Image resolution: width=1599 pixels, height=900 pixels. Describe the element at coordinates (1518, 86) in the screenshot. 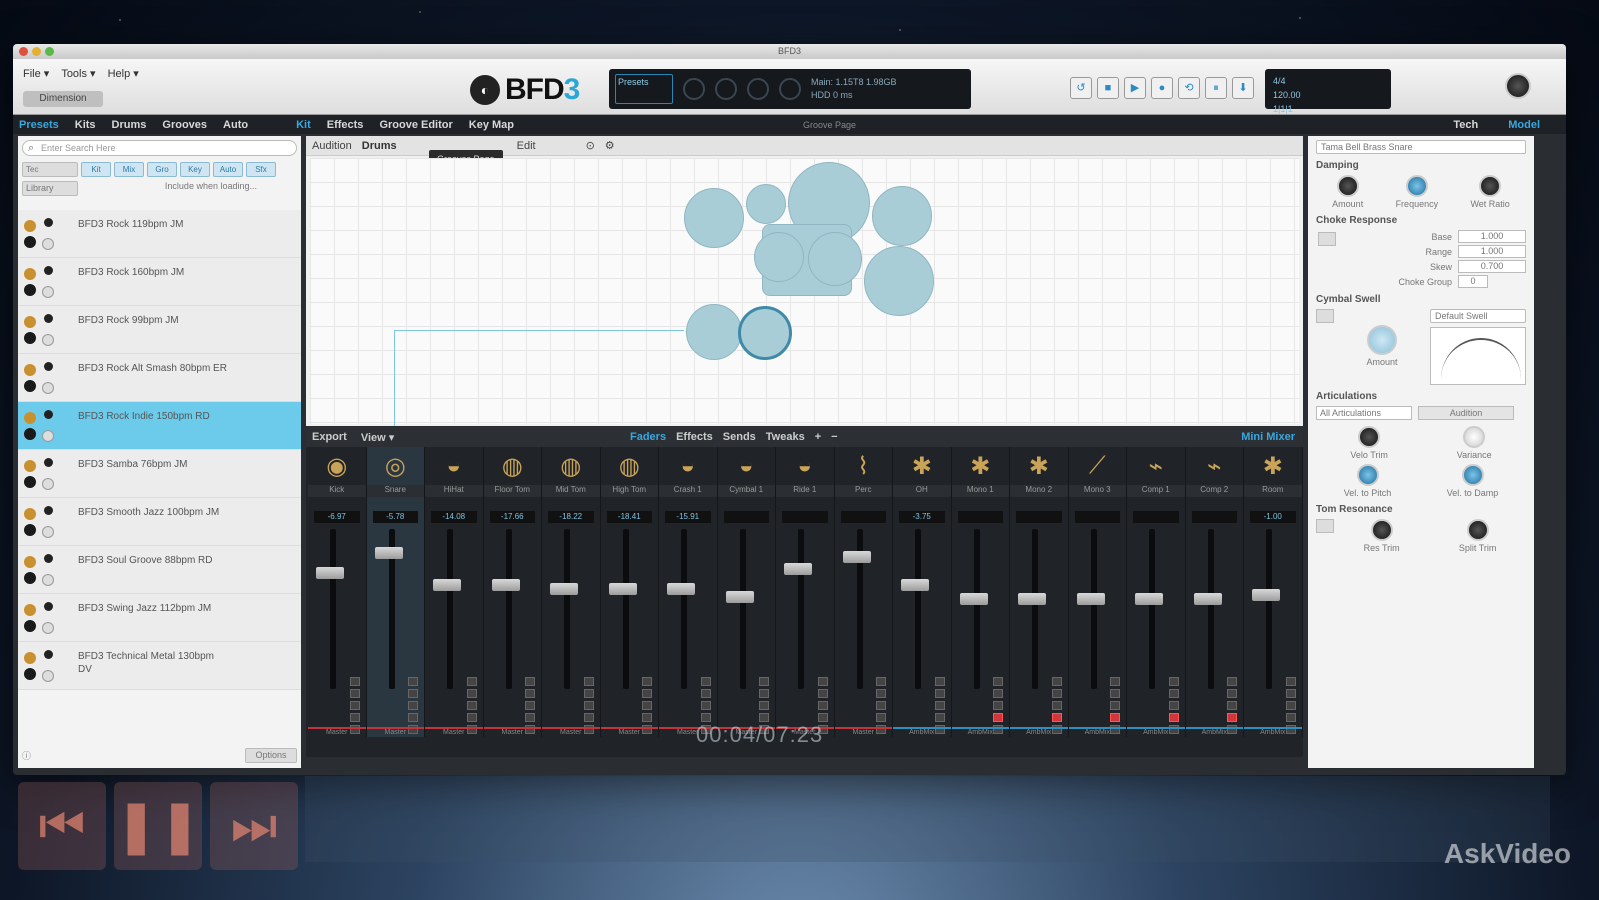

I see `master-volume-knob` at that location.